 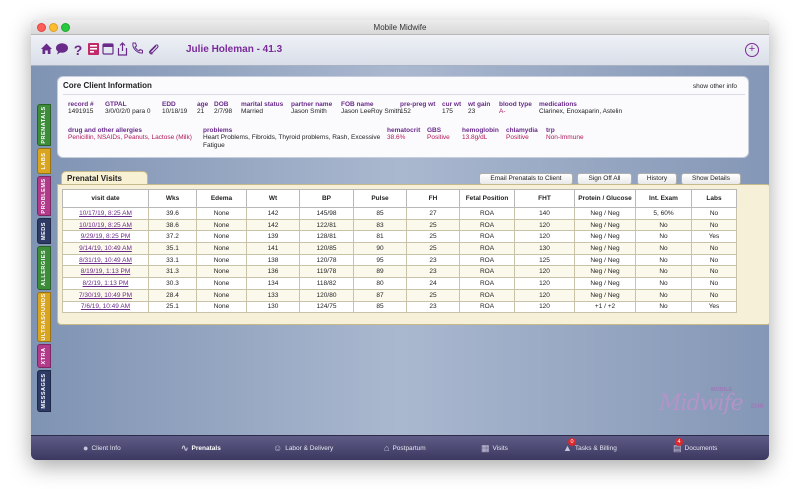 What do you see at coordinates (53, 27) in the screenshot?
I see `minimize-window-button` at bounding box center [53, 27].